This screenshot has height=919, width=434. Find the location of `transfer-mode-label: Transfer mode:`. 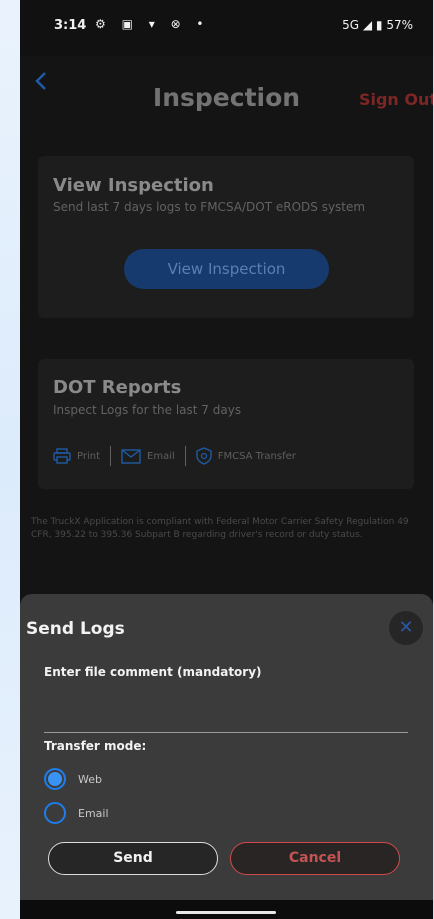

transfer-mode-label: Transfer mode: is located at coordinates (95, 746).